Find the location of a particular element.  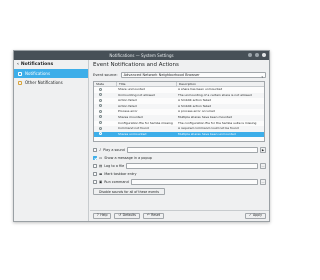

event-source-label: Event source: is located at coordinates (105, 75).